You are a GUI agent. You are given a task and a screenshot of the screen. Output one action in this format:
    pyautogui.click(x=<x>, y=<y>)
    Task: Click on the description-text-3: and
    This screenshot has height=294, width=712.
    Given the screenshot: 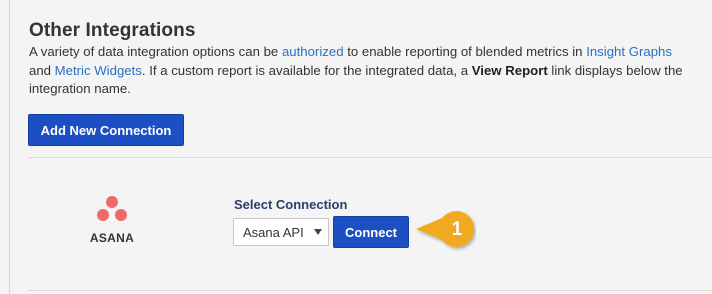 What is the action you would take?
    pyautogui.click(x=42, y=70)
    